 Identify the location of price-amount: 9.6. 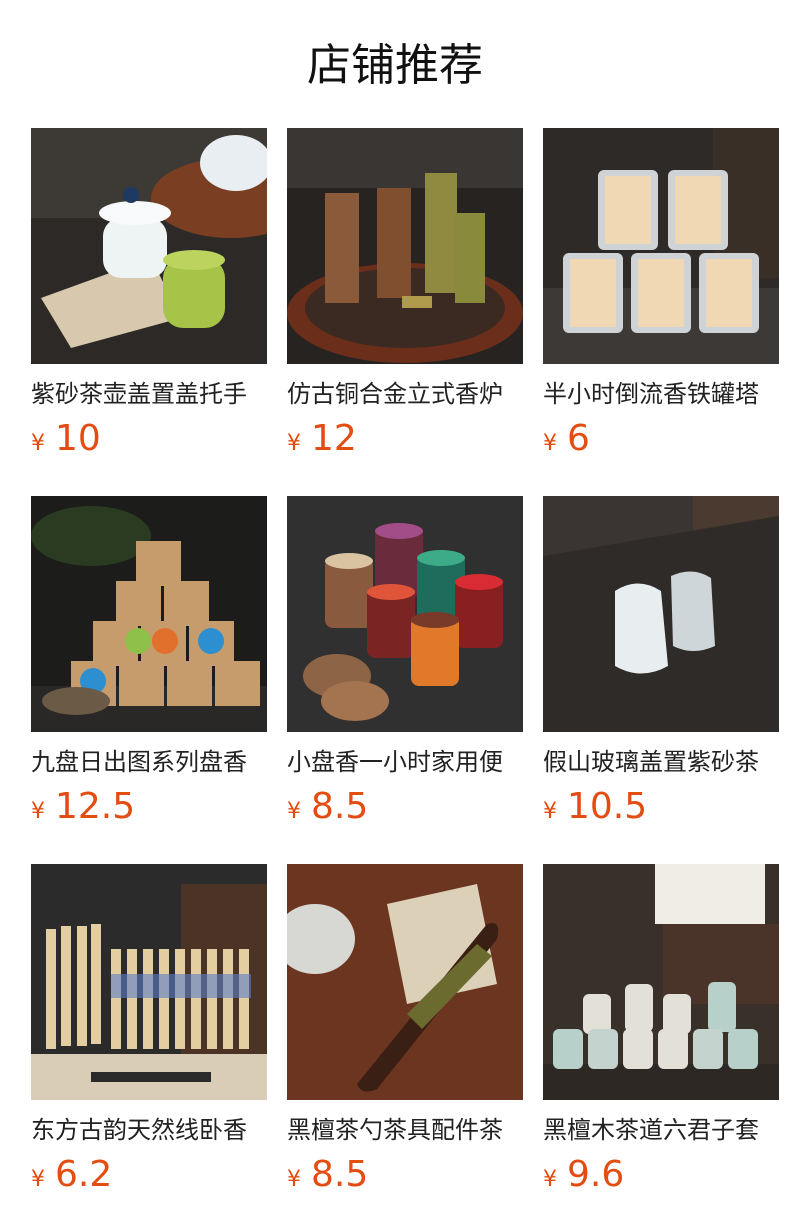
(596, 1174).